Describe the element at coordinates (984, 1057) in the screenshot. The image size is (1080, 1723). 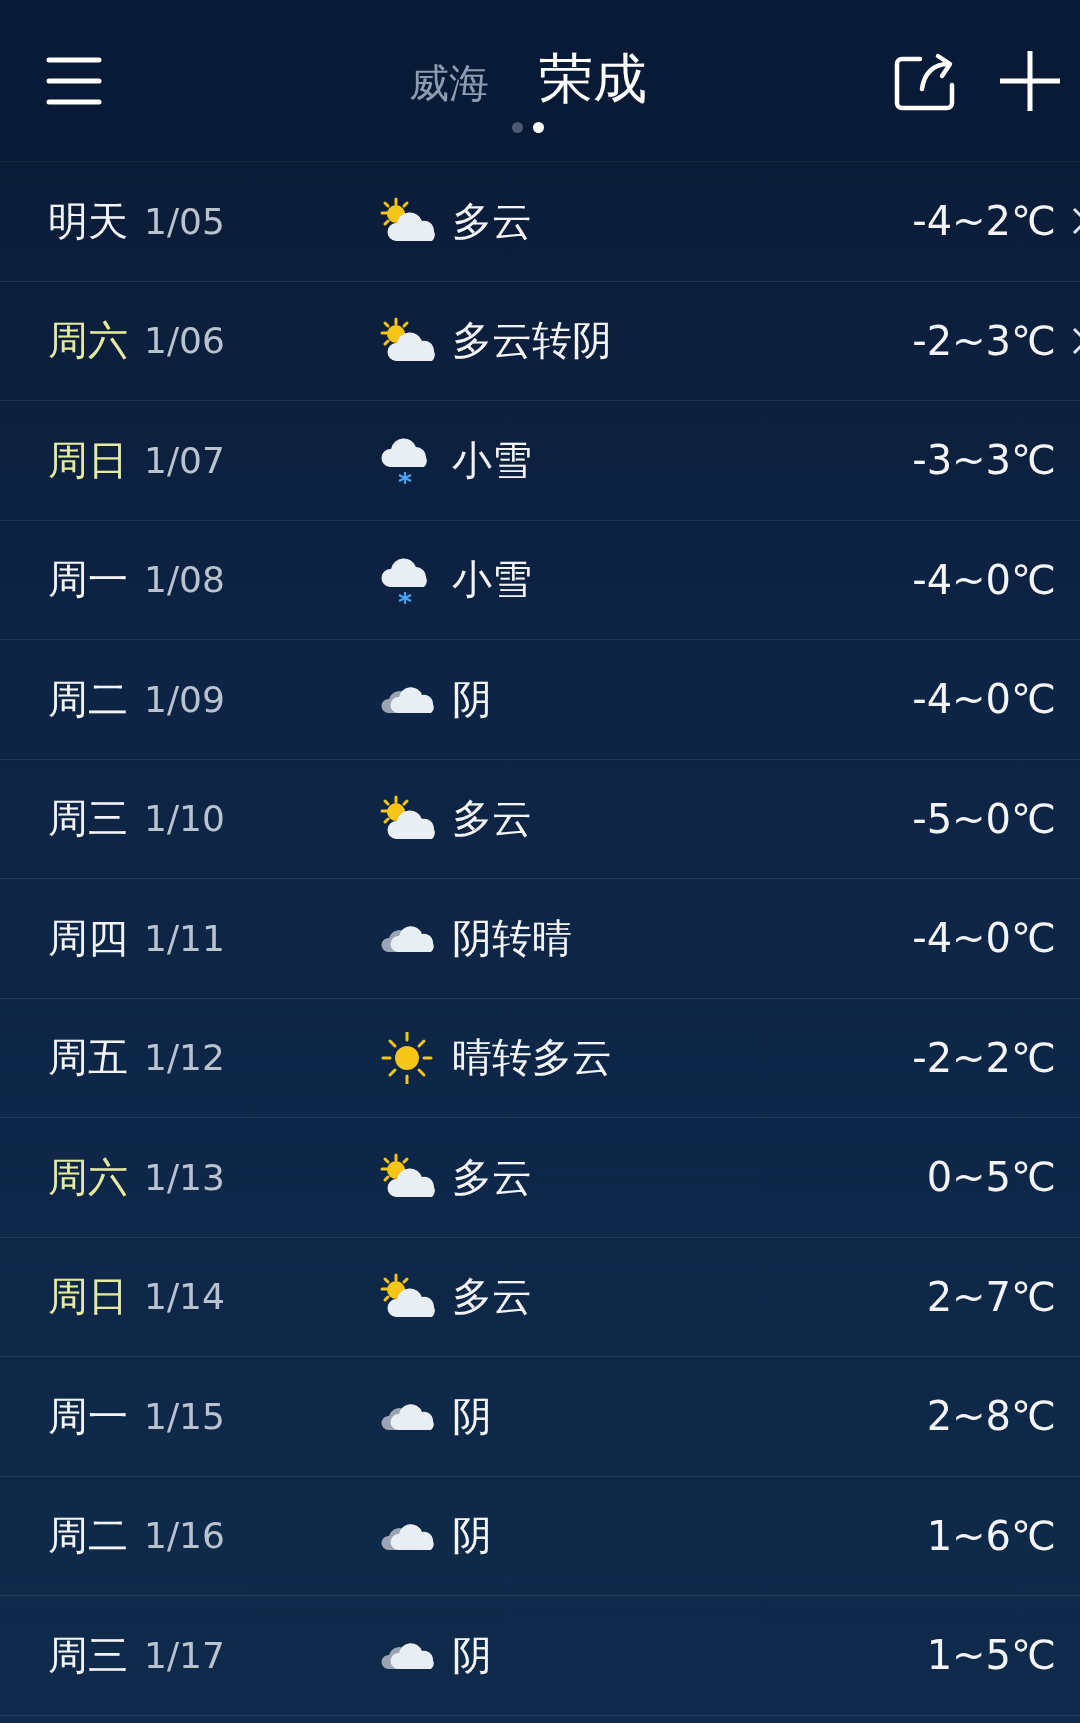
I see `temperature-range: -2~2℃` at that location.